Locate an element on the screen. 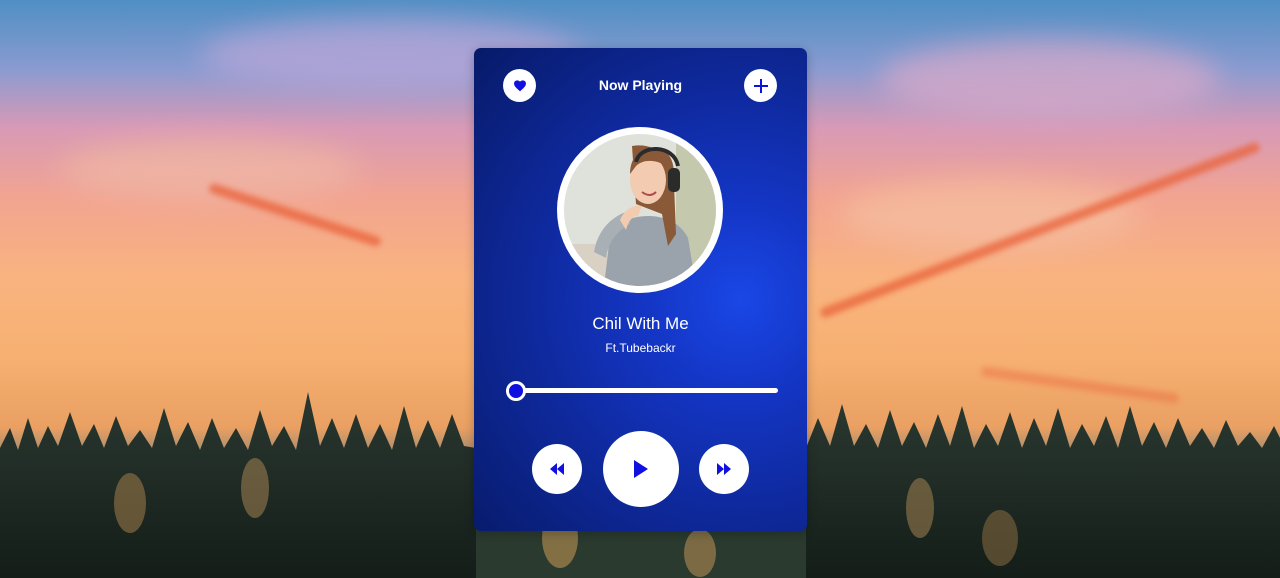 This screenshot has height=578, width=1280. rewind-icon is located at coordinates (557, 469).